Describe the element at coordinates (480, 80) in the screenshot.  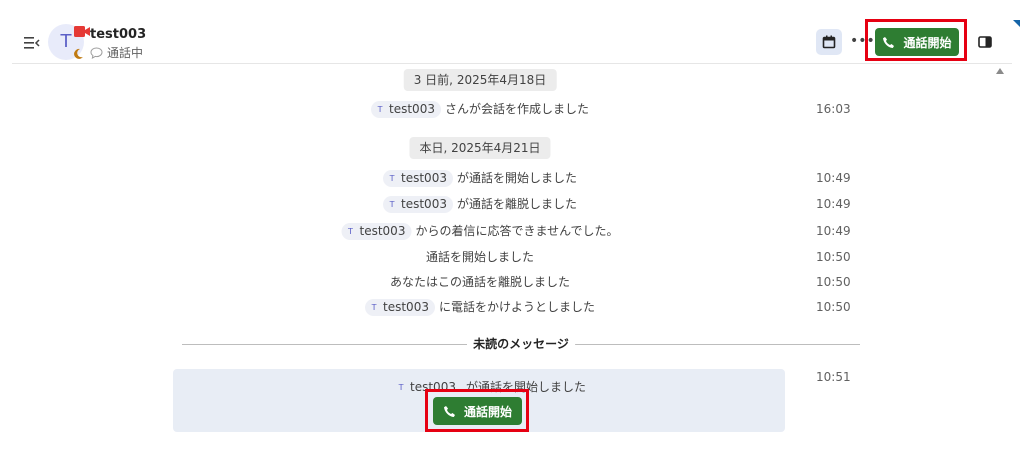
I see `date-separator: 3 日前, 2025年4月18日` at that location.